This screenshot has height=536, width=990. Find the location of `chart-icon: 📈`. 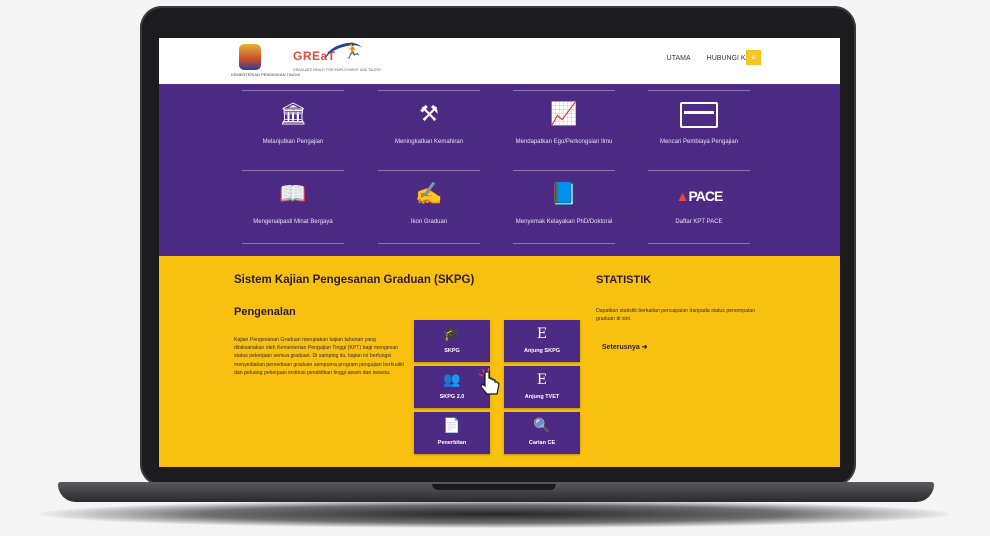

chart-icon: 📈 is located at coordinates (564, 113).